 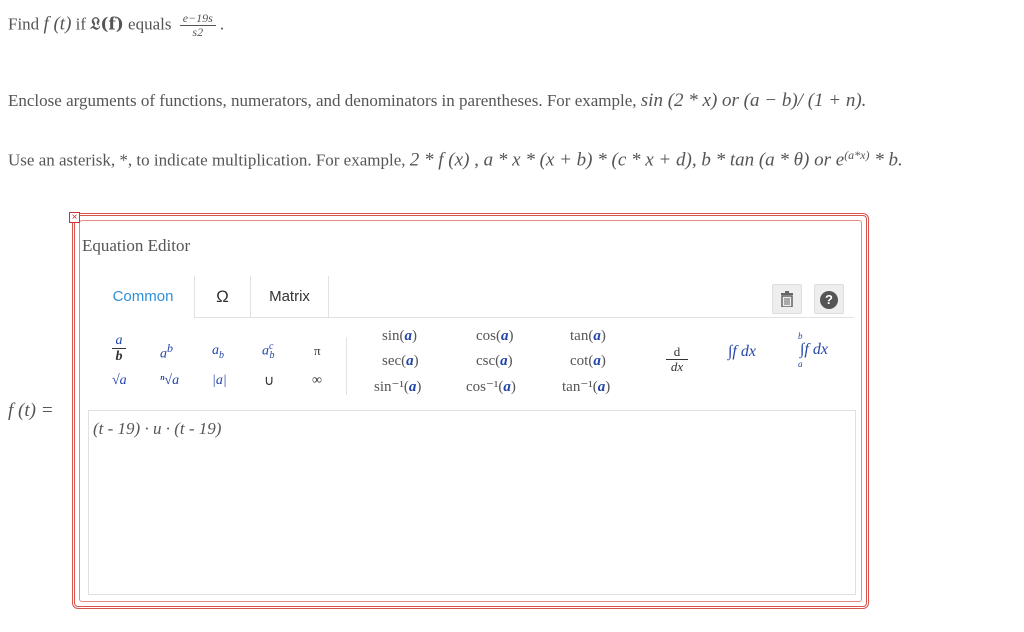 What do you see at coordinates (677, 352) in the screenshot?
I see `deriv-d: d` at bounding box center [677, 352].